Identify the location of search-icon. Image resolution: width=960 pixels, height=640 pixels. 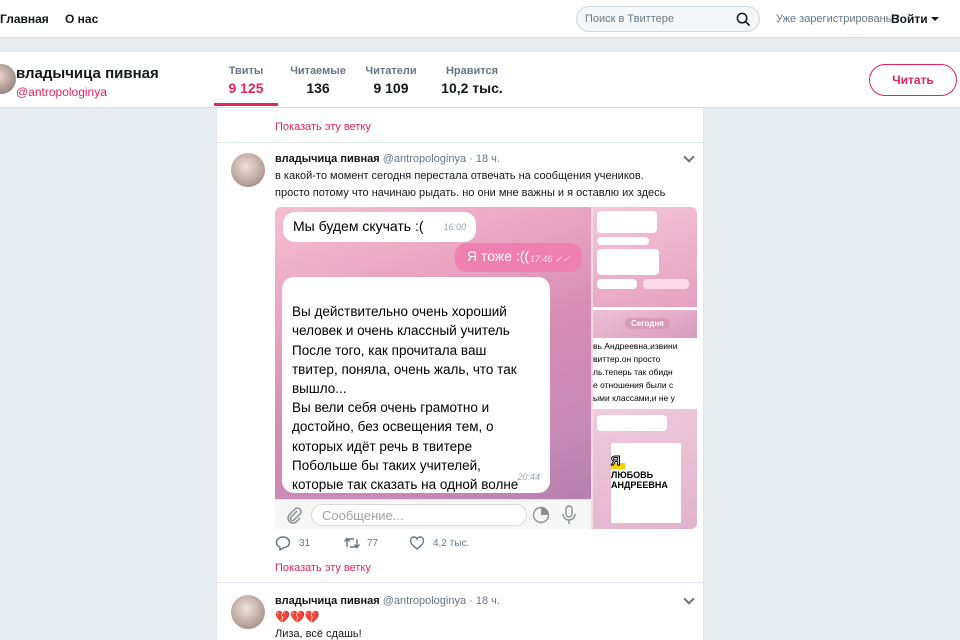
(743, 19).